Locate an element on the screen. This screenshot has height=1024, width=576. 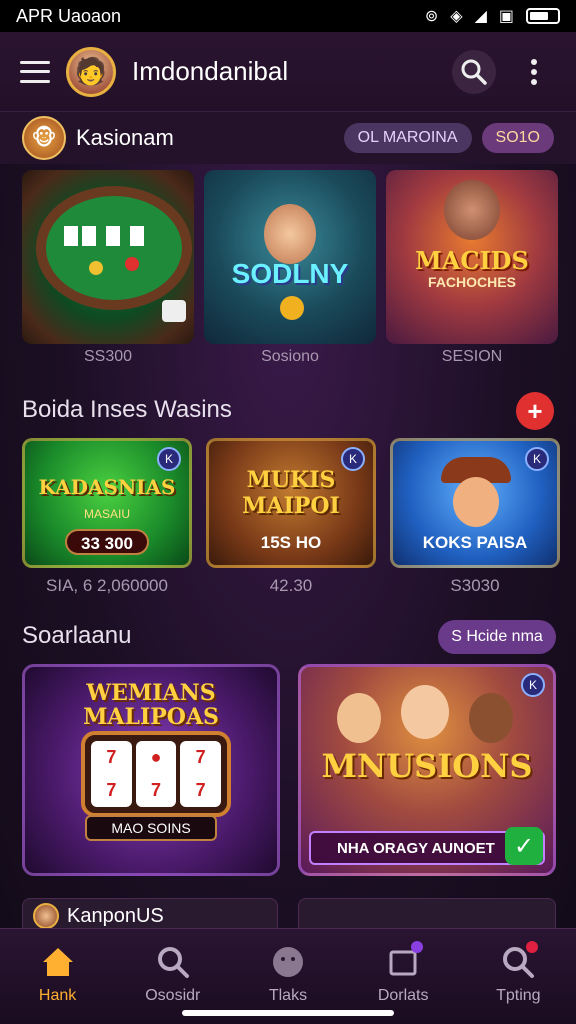
card-caption: S3030 is located at coordinates (475, 585).